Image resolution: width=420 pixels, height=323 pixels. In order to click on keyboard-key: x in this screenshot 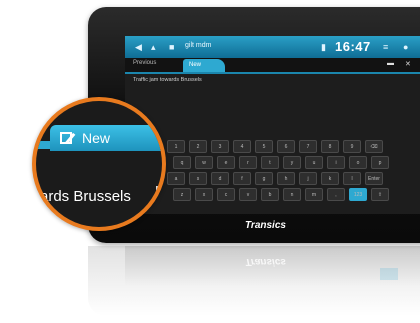, I will do `click(204, 194)`.